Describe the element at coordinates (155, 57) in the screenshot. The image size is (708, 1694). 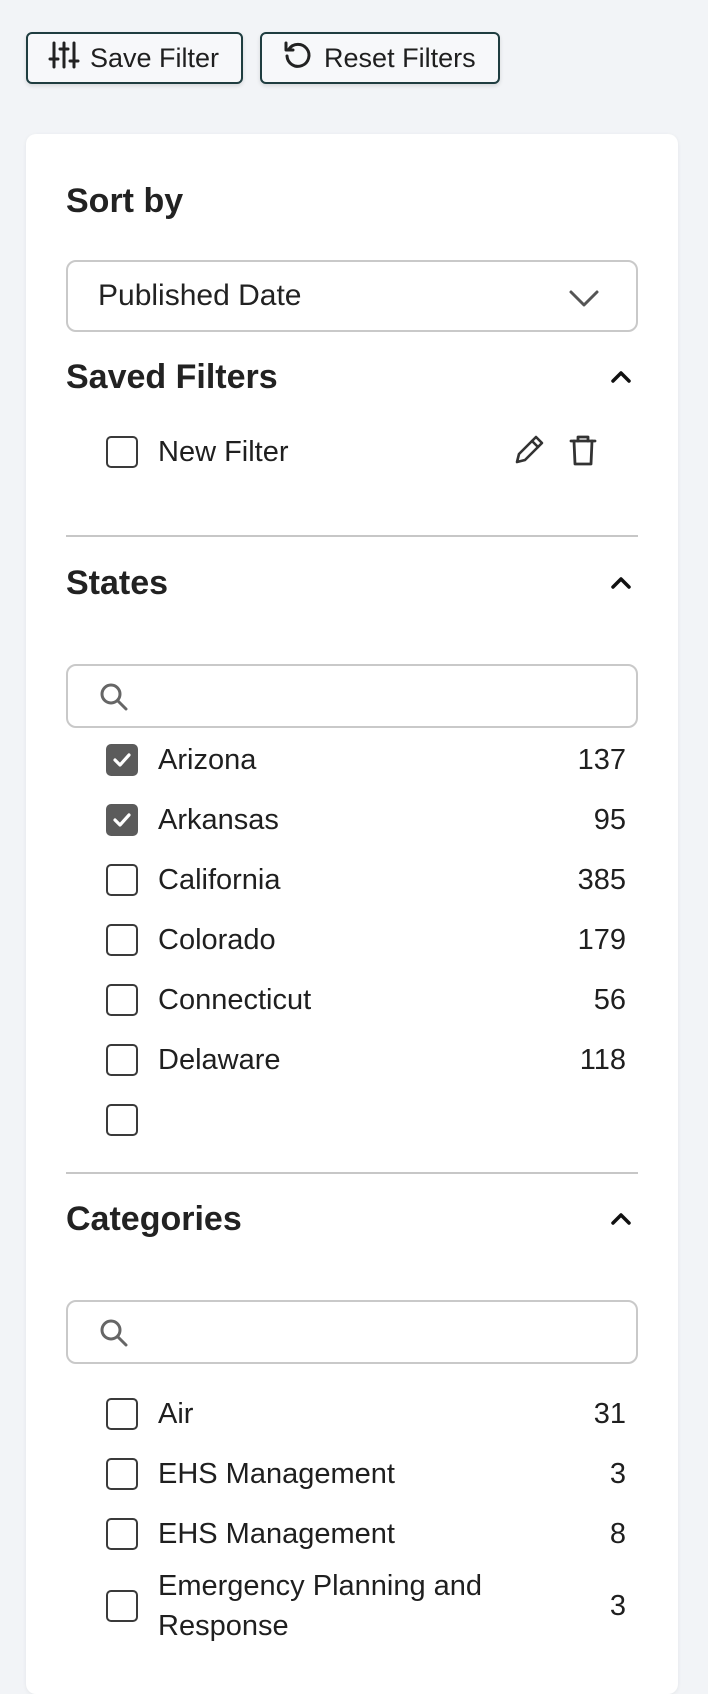
I see `save-filter-label: Save Filter` at that location.